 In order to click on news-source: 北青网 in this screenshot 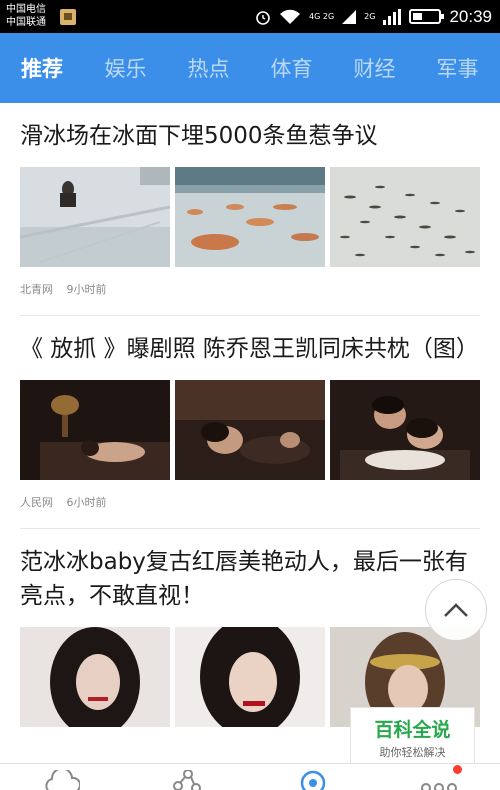, I will do `click(36, 289)`.